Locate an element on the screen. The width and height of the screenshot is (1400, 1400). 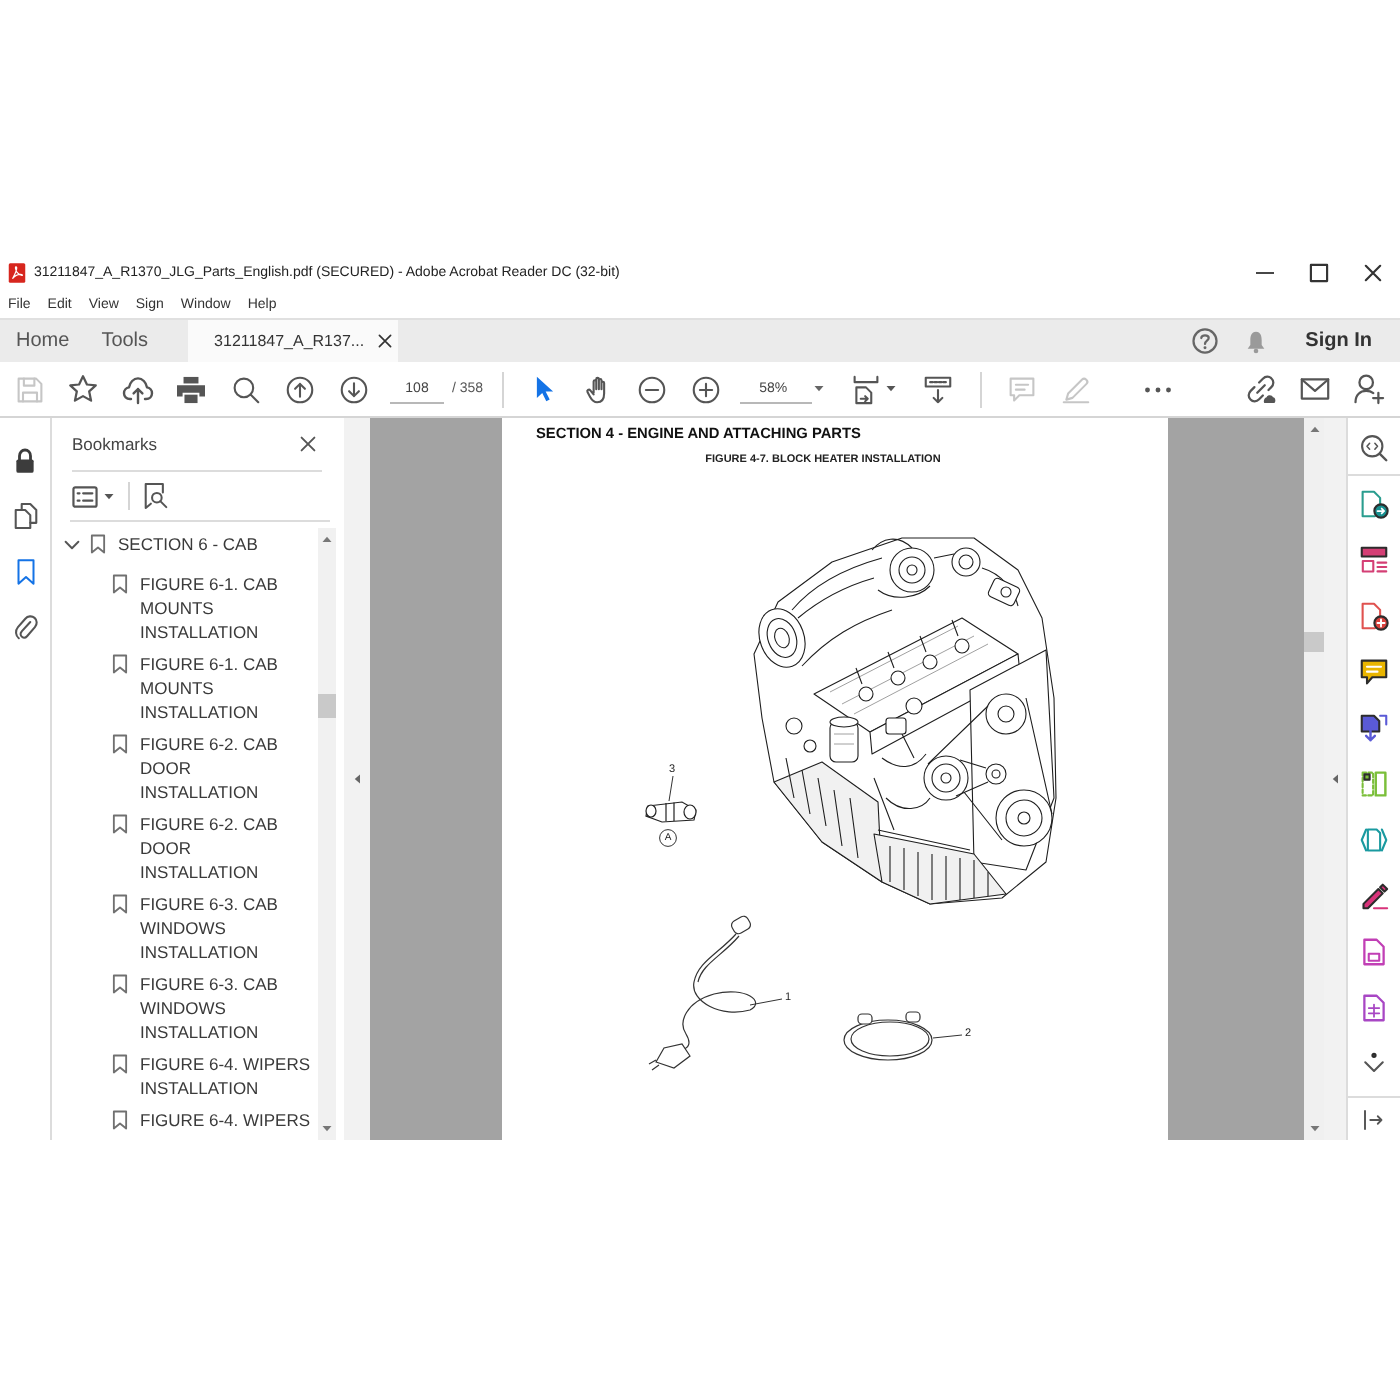
bookmark-item: FIGURE 6-4. WIPERS INSTALLATION is located at coordinates (215, 1076).